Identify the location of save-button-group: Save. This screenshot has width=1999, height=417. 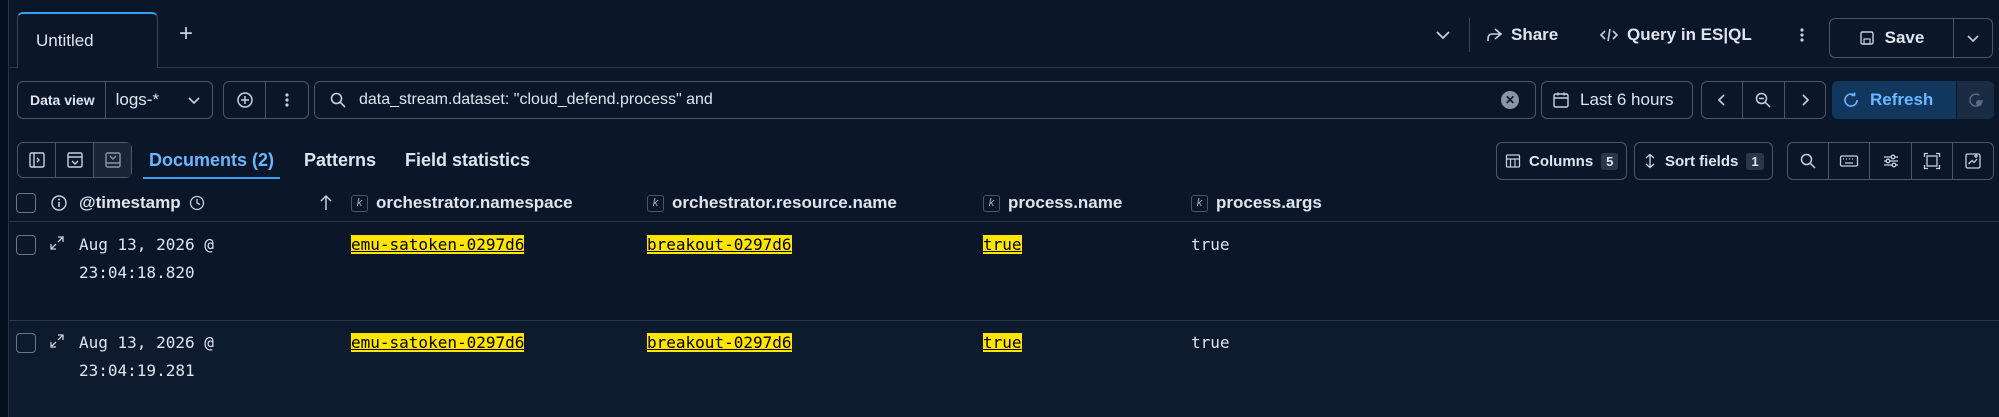
(1911, 38).